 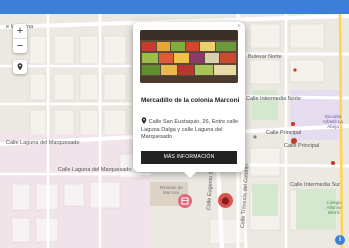 What do you see at coordinates (20, 31) in the screenshot?
I see `zoom-in-button: +` at bounding box center [20, 31].